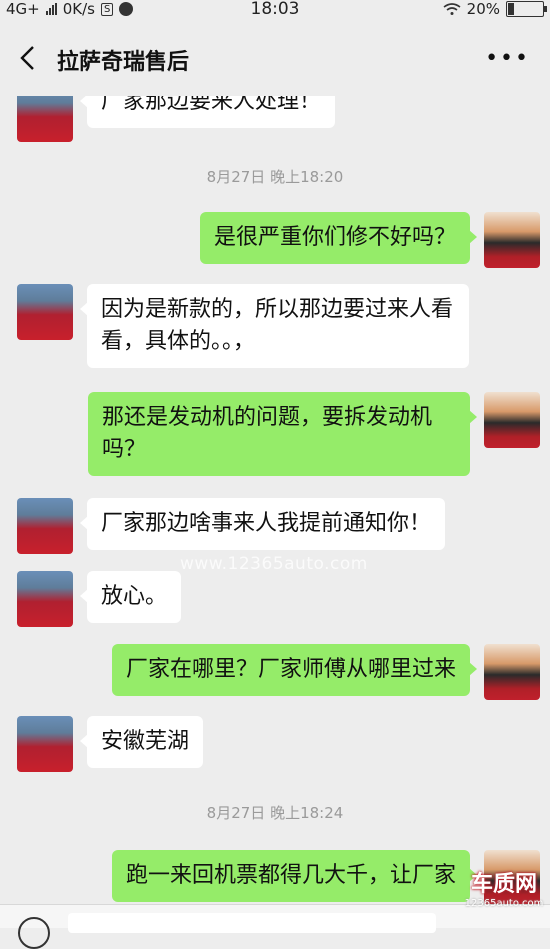 The image size is (550, 949). What do you see at coordinates (262, 524) in the screenshot?
I see `incoming-message: 厂家那边啥事来人我提前通知你！` at bounding box center [262, 524].